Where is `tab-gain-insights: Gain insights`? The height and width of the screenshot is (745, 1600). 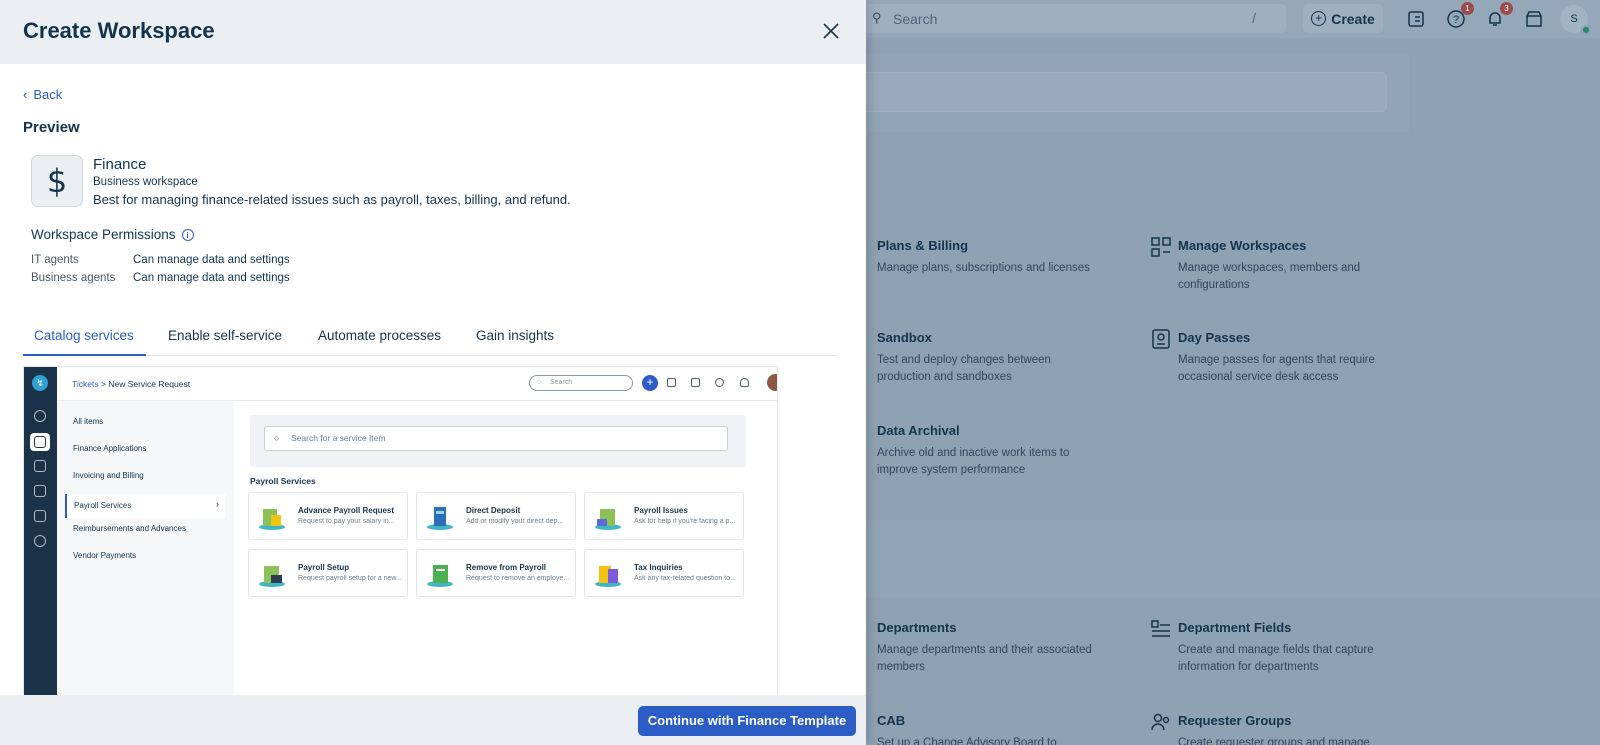
tab-gain-insights: Gain insights is located at coordinates (515, 335).